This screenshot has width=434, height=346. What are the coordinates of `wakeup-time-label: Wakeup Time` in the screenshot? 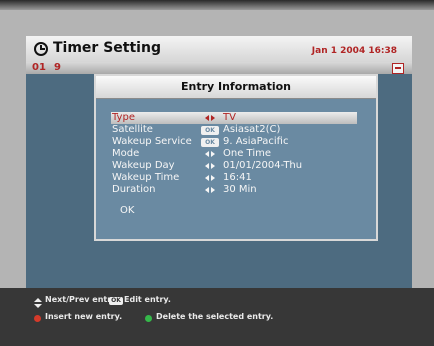 It's located at (146, 177).